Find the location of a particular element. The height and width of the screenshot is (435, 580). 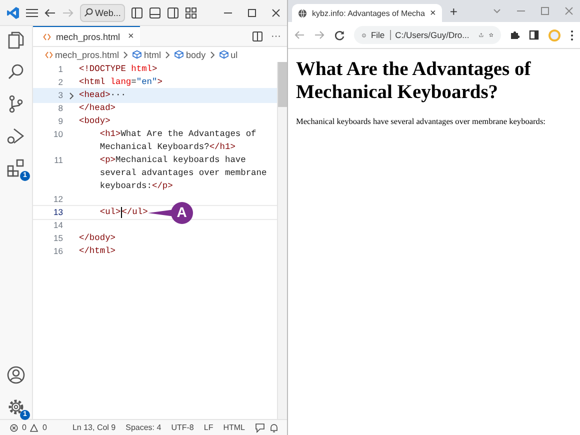

code-text: = is located at coordinates (133, 82).